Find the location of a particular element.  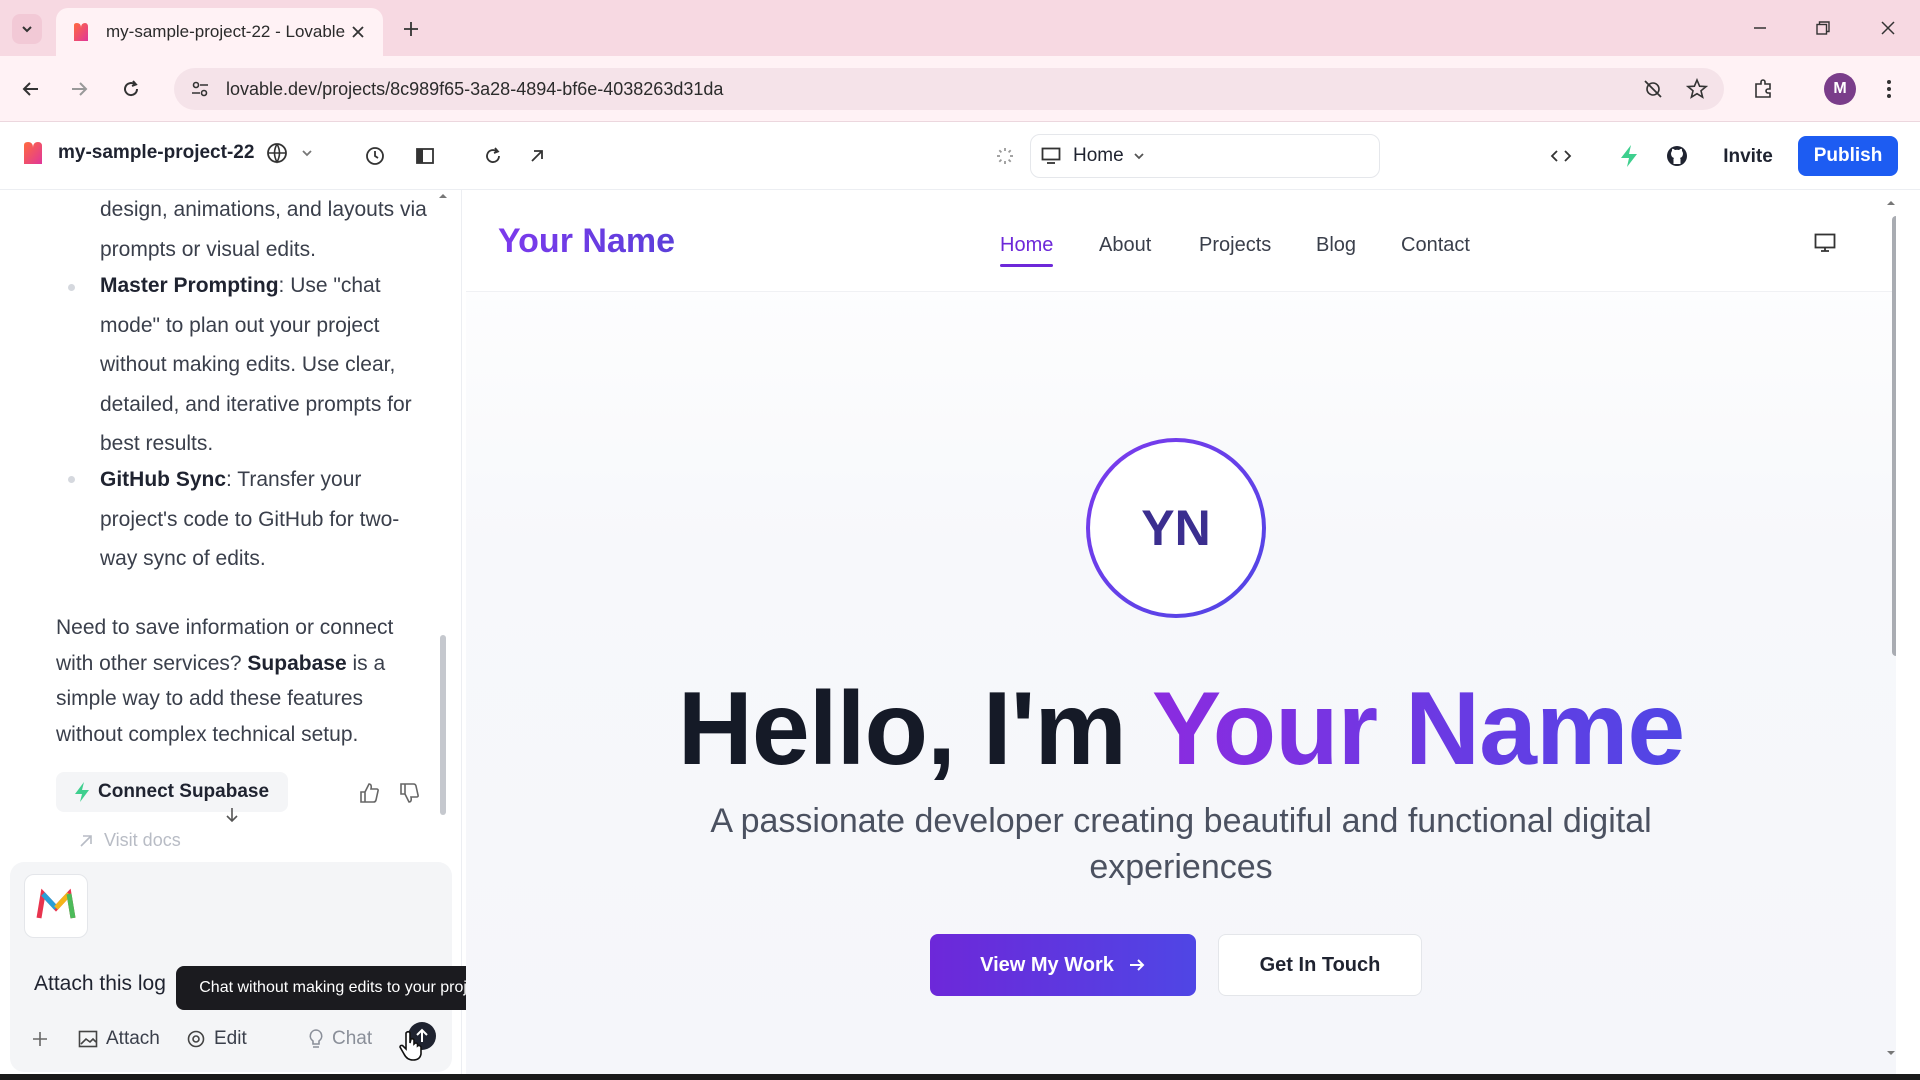

forward-button is located at coordinates (79, 89).